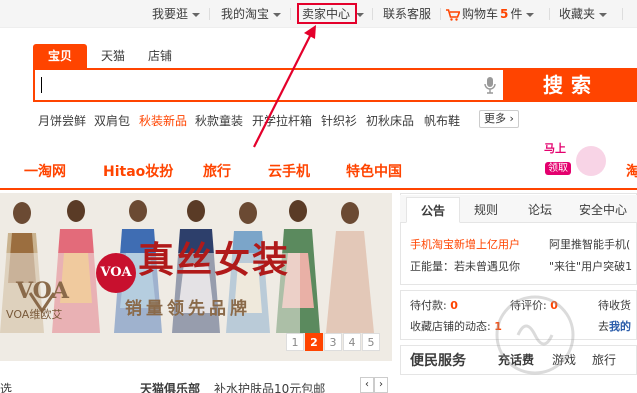  What do you see at coordinates (453, 14) in the screenshot?
I see `cart-icon` at bounding box center [453, 14].